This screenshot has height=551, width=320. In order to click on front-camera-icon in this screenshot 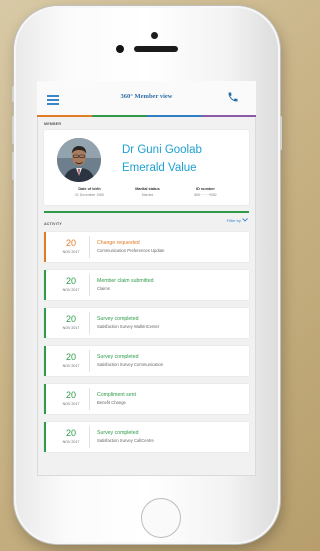, I will do `click(120, 49)`.